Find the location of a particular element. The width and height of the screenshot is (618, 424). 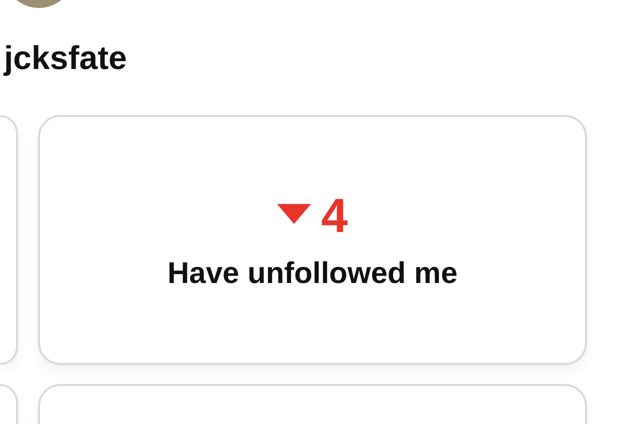

stat-label: Have unfollowed me is located at coordinates (312, 274).